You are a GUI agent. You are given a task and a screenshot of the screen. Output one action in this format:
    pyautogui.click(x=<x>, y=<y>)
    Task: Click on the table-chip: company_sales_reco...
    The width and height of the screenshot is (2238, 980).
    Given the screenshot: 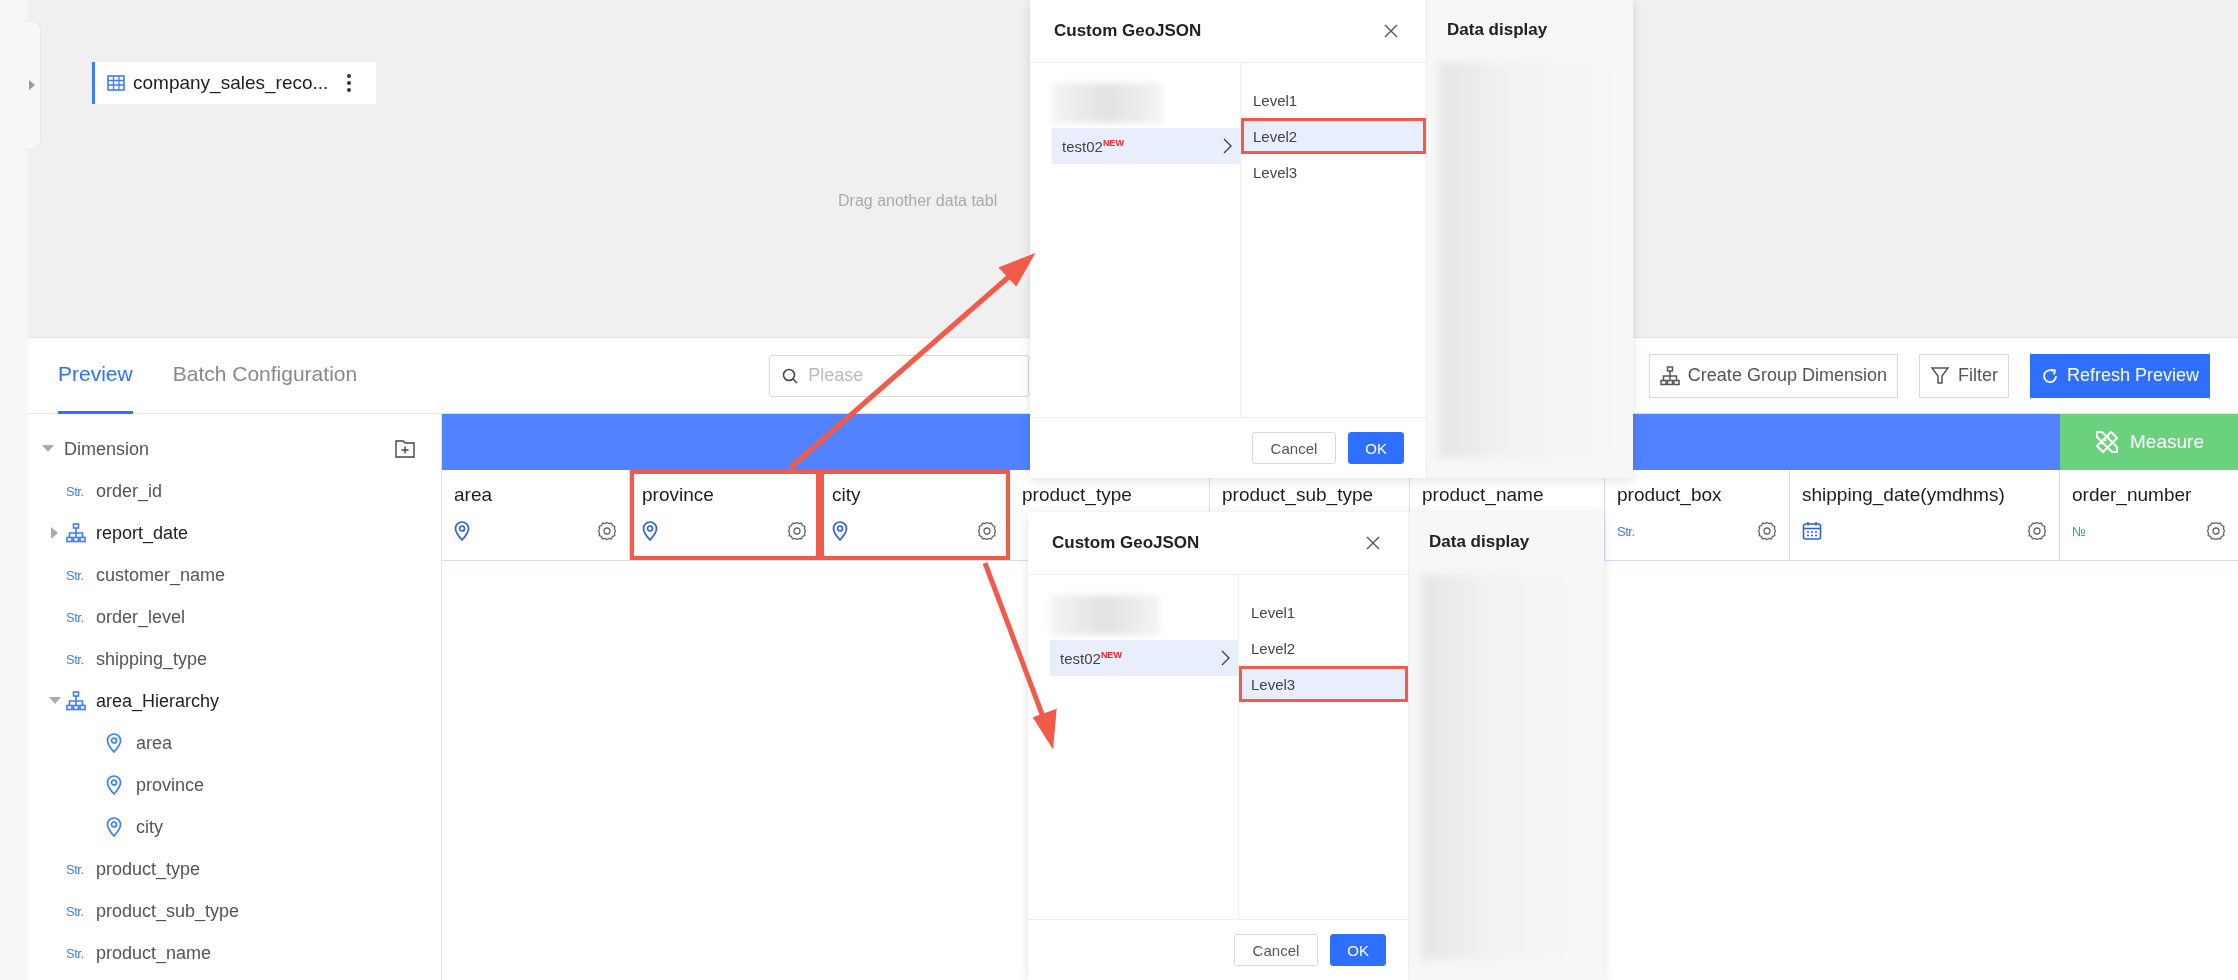 What is the action you would take?
    pyautogui.click(x=234, y=83)
    